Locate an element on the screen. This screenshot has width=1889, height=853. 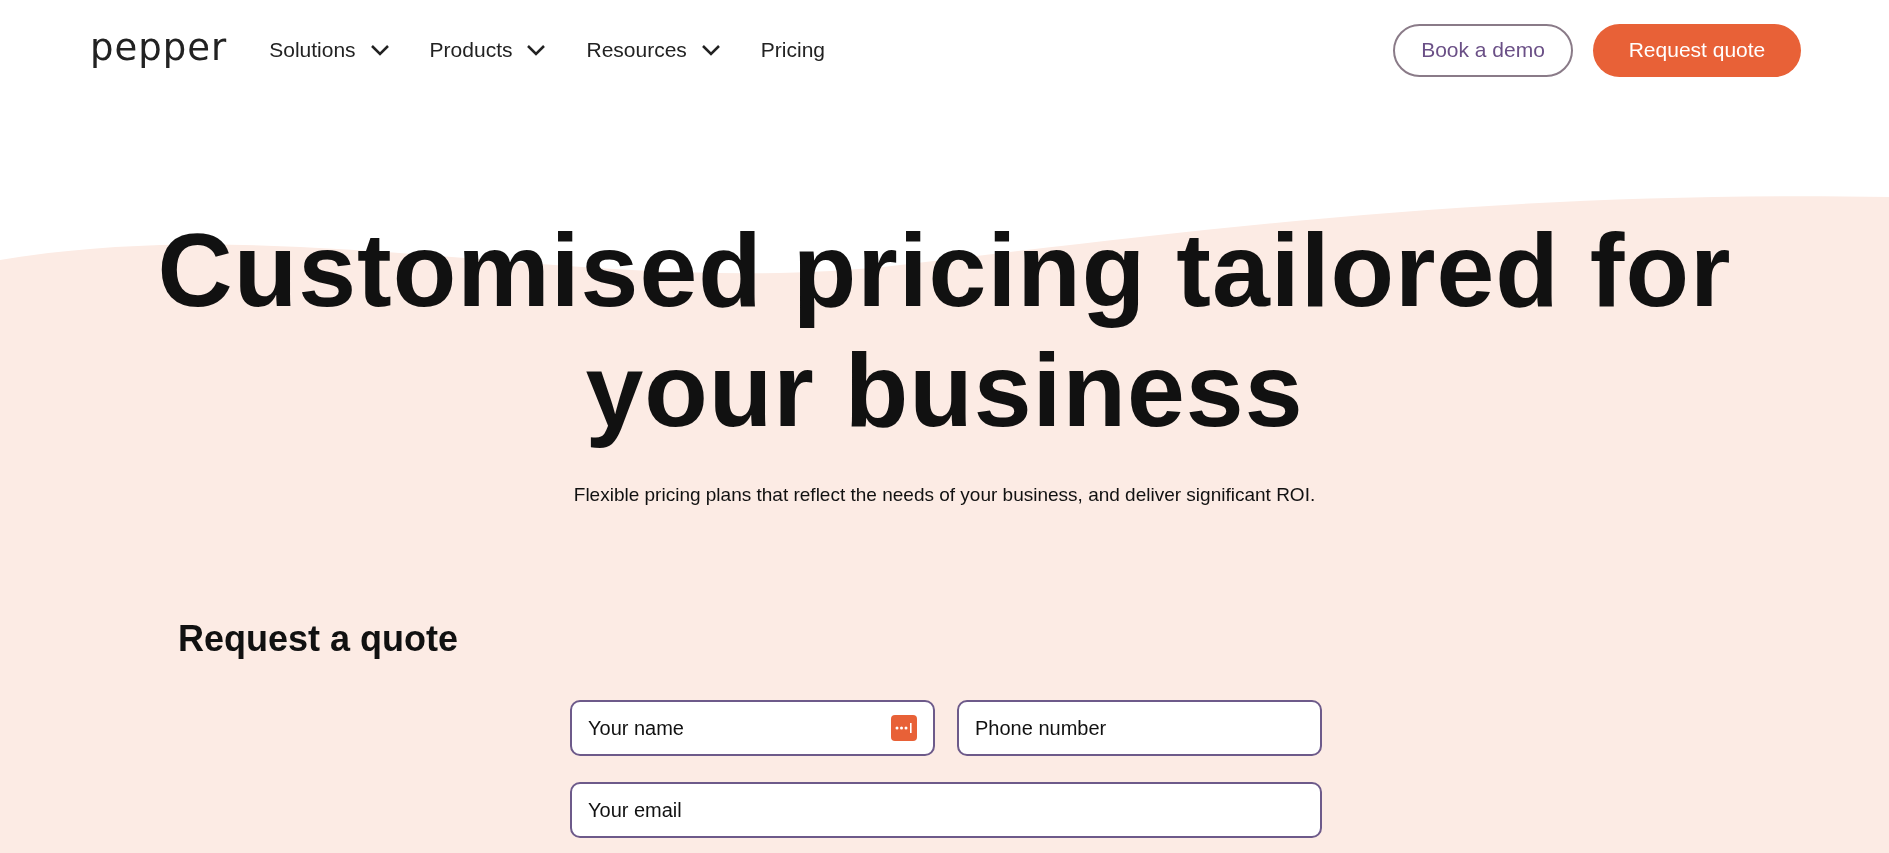
password-manager-icon is located at coordinates (904, 728).